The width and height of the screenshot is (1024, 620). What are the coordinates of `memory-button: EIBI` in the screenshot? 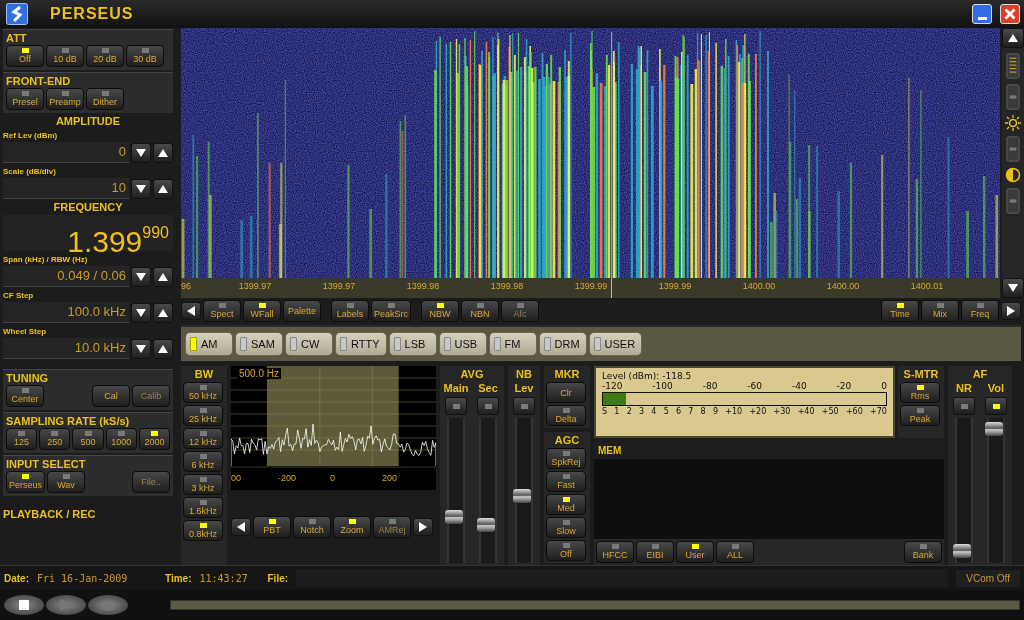 It's located at (655, 552).